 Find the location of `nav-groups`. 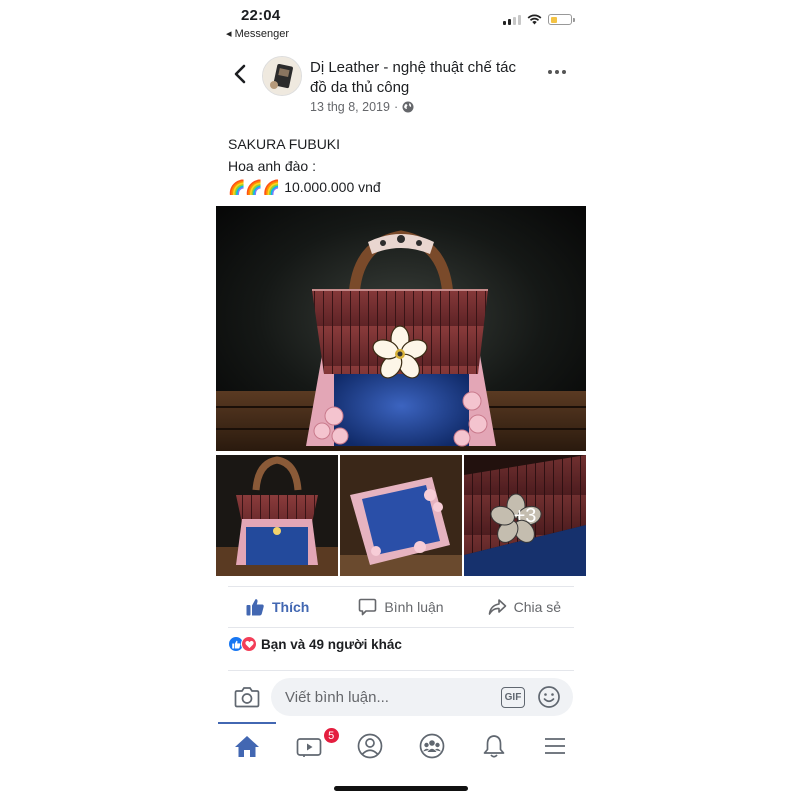

nav-groups is located at coordinates (432, 746).